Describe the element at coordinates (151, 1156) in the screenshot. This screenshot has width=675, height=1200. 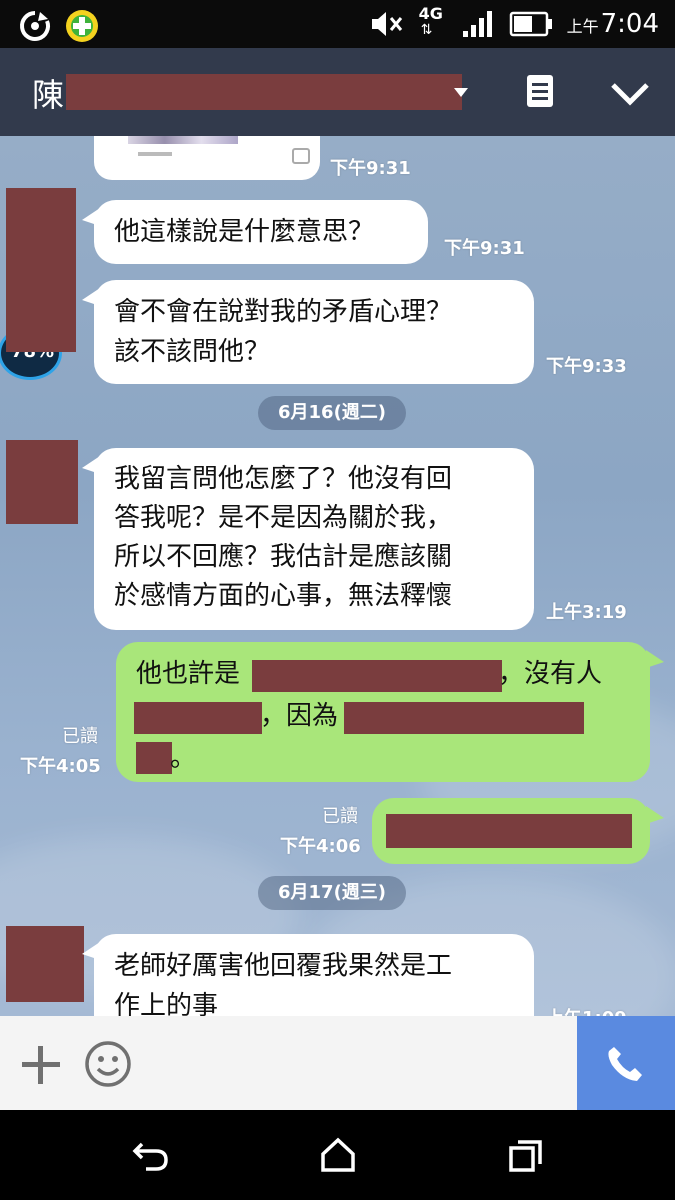
I see `back-icon` at that location.